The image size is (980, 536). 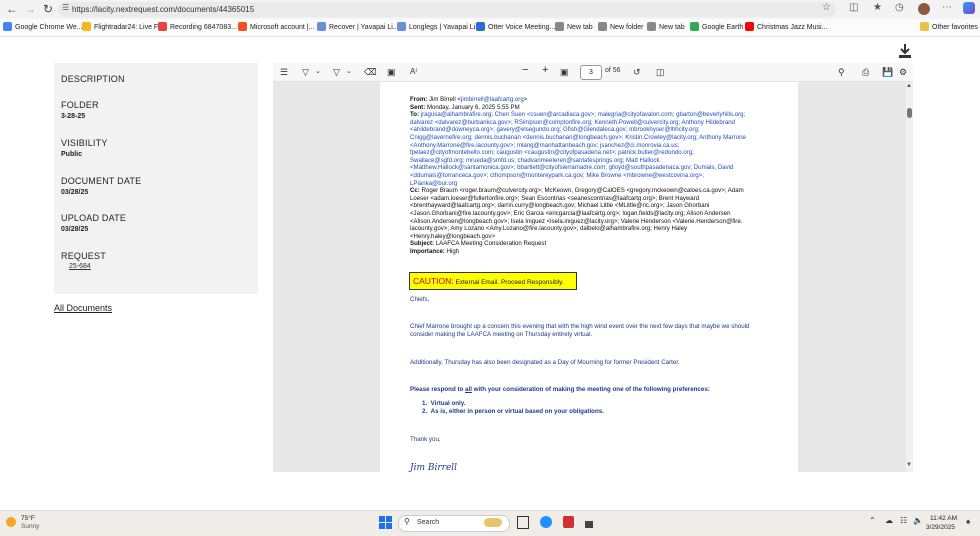 What do you see at coordinates (620, 27) in the screenshot?
I see `bookmark-item: New folder` at bounding box center [620, 27].